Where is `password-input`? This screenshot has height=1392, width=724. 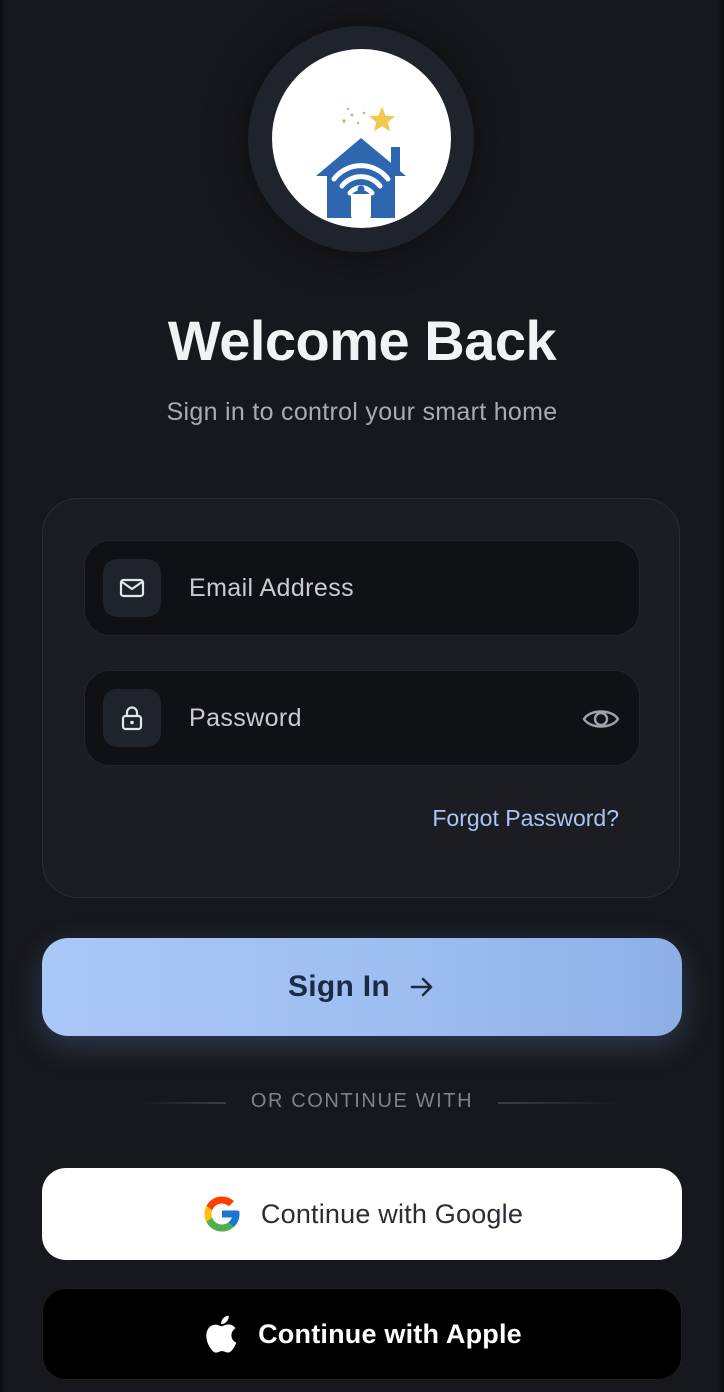
password-input is located at coordinates (379, 718).